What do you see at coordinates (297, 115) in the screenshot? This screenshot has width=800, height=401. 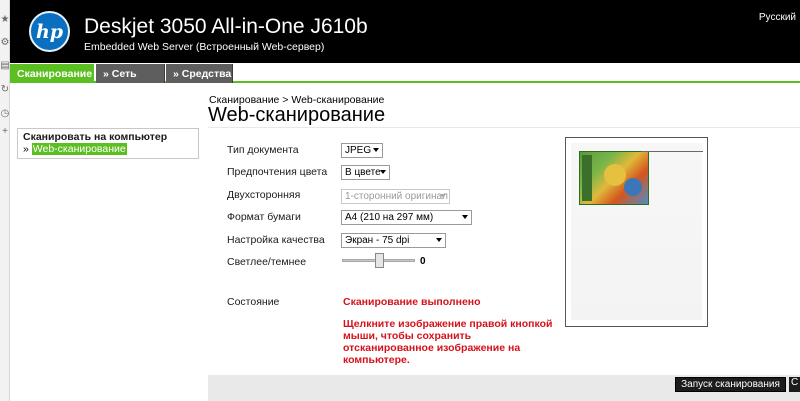 I see `page-title: Web-сканирование` at bounding box center [297, 115].